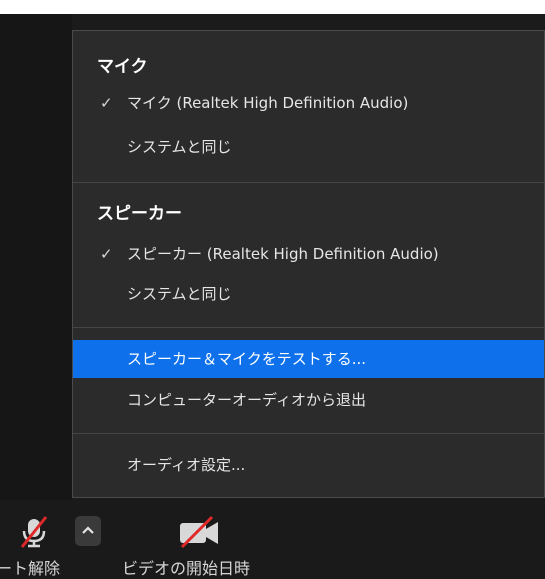  What do you see at coordinates (199, 532) in the screenshot?
I see `video-off-icon` at bounding box center [199, 532].